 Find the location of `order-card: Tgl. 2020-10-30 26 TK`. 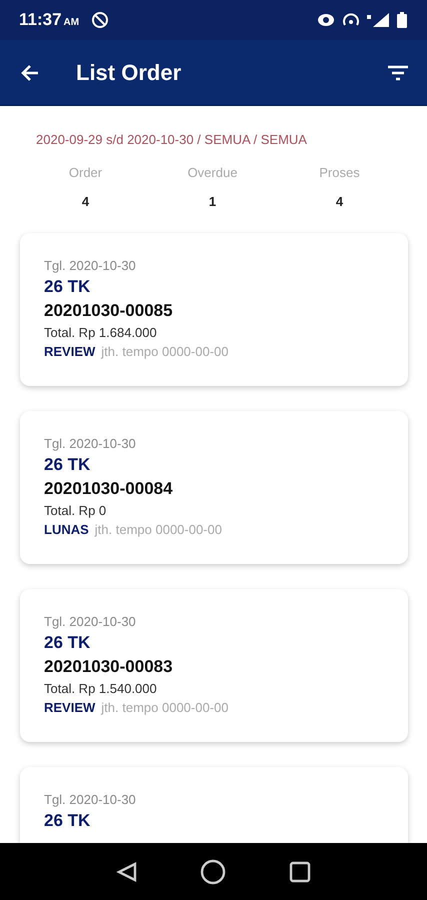

order-card: Tgl. 2020-10-30 26 TK is located at coordinates (214, 805).